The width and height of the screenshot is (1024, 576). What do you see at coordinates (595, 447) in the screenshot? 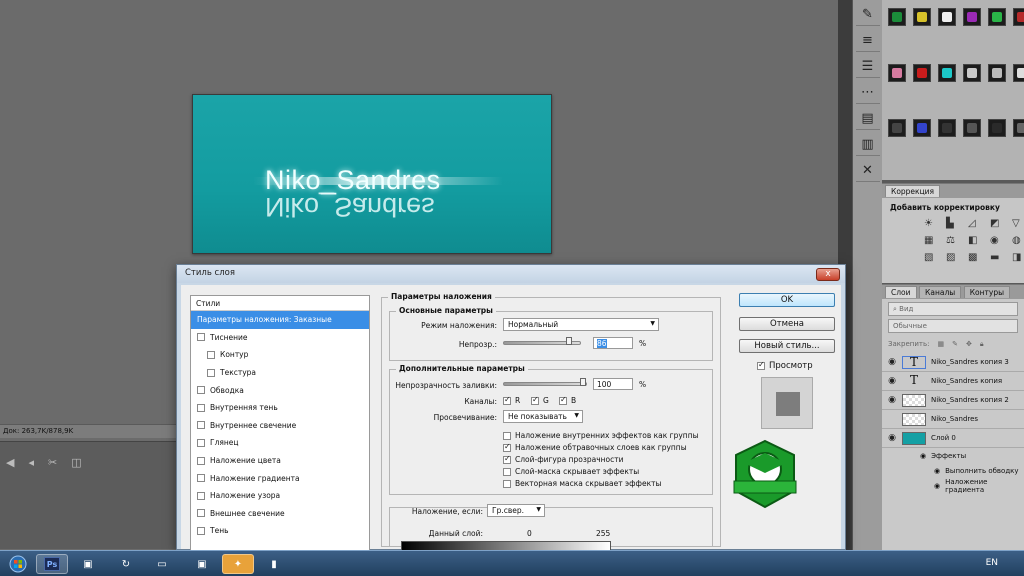
I see `option-clipped-layers: Наложение обтравочных слоев как группы` at bounding box center [595, 447].